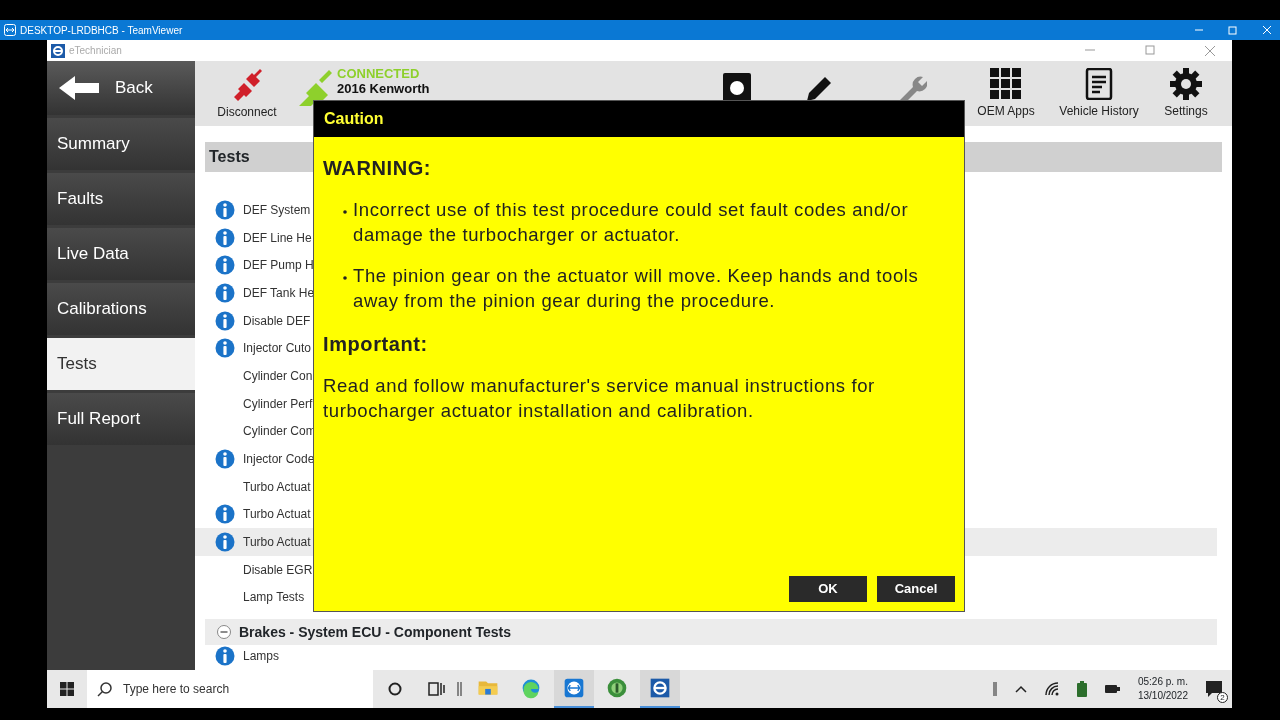  I want to click on history-button: Vehicle History, so click(1099, 93).